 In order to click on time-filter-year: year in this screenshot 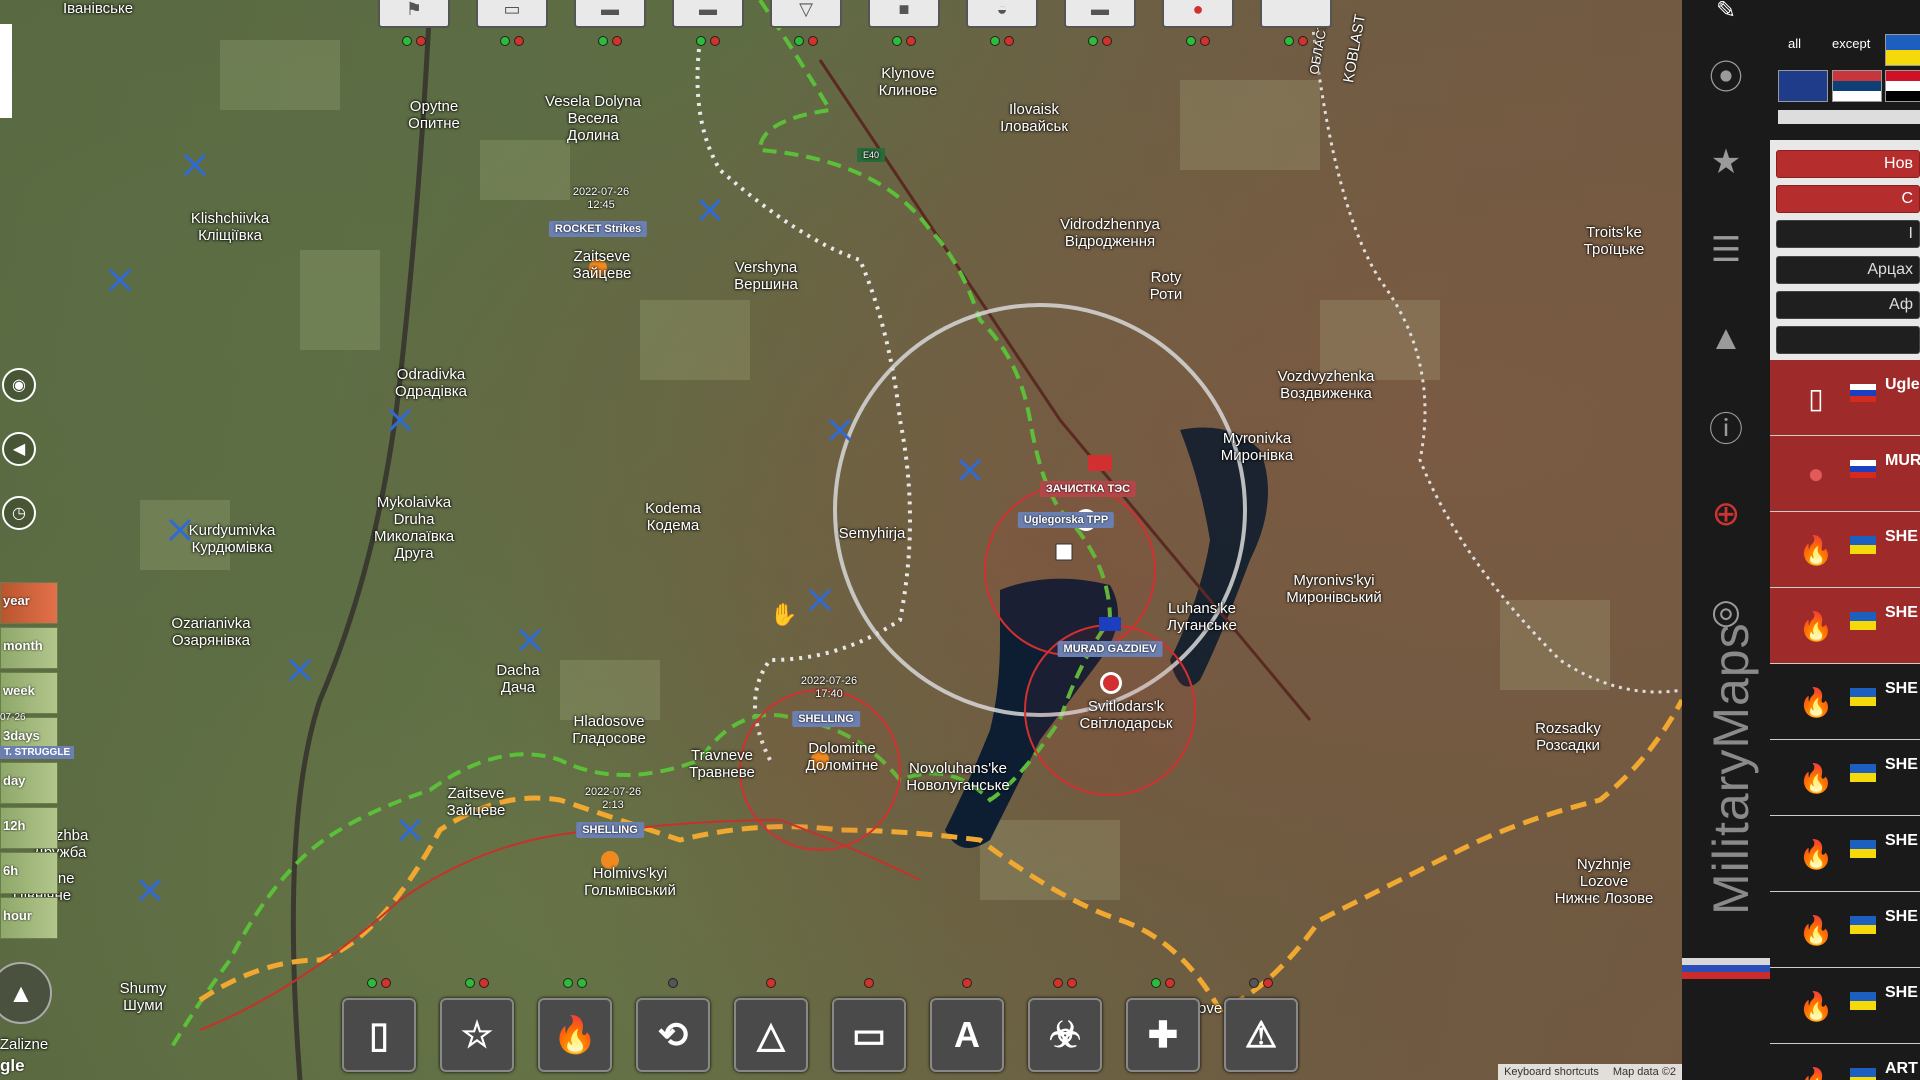, I will do `click(29, 603)`.